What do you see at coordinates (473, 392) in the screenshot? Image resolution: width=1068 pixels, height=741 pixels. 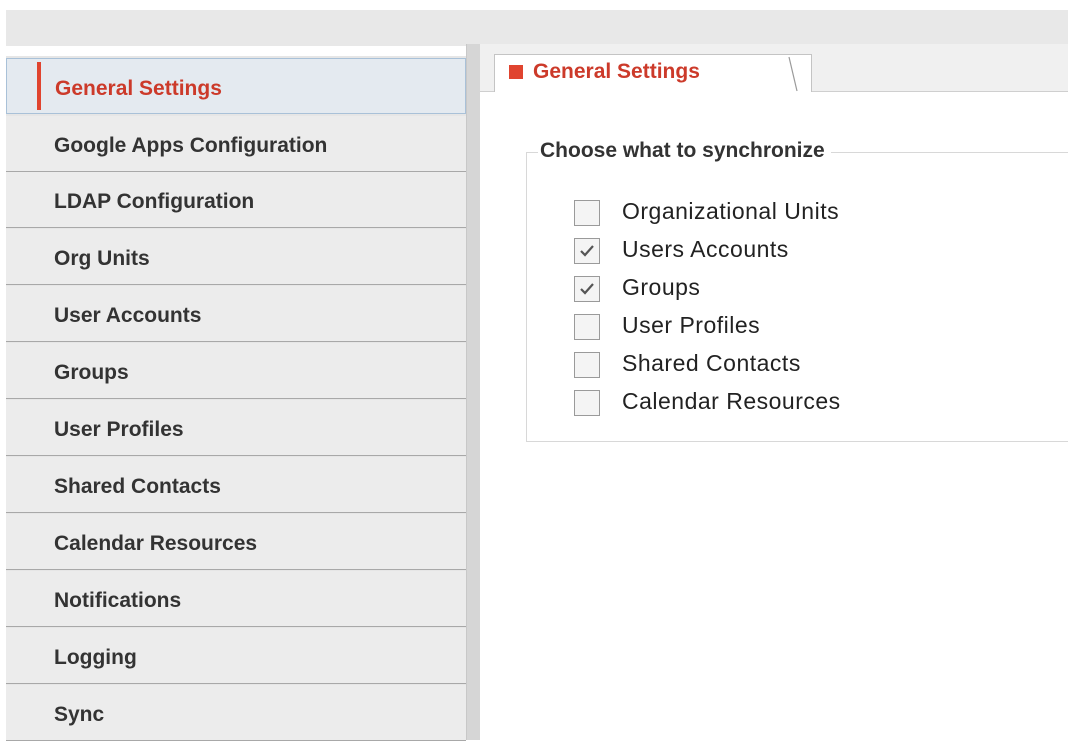 I see `splitter` at bounding box center [473, 392].